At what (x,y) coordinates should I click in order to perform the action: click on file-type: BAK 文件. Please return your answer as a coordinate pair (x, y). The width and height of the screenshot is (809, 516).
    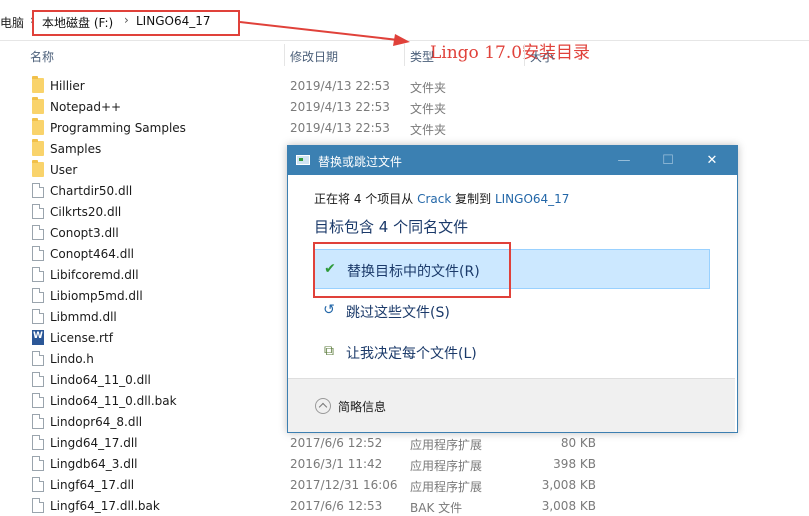
    Looking at the image, I should click on (436, 508).